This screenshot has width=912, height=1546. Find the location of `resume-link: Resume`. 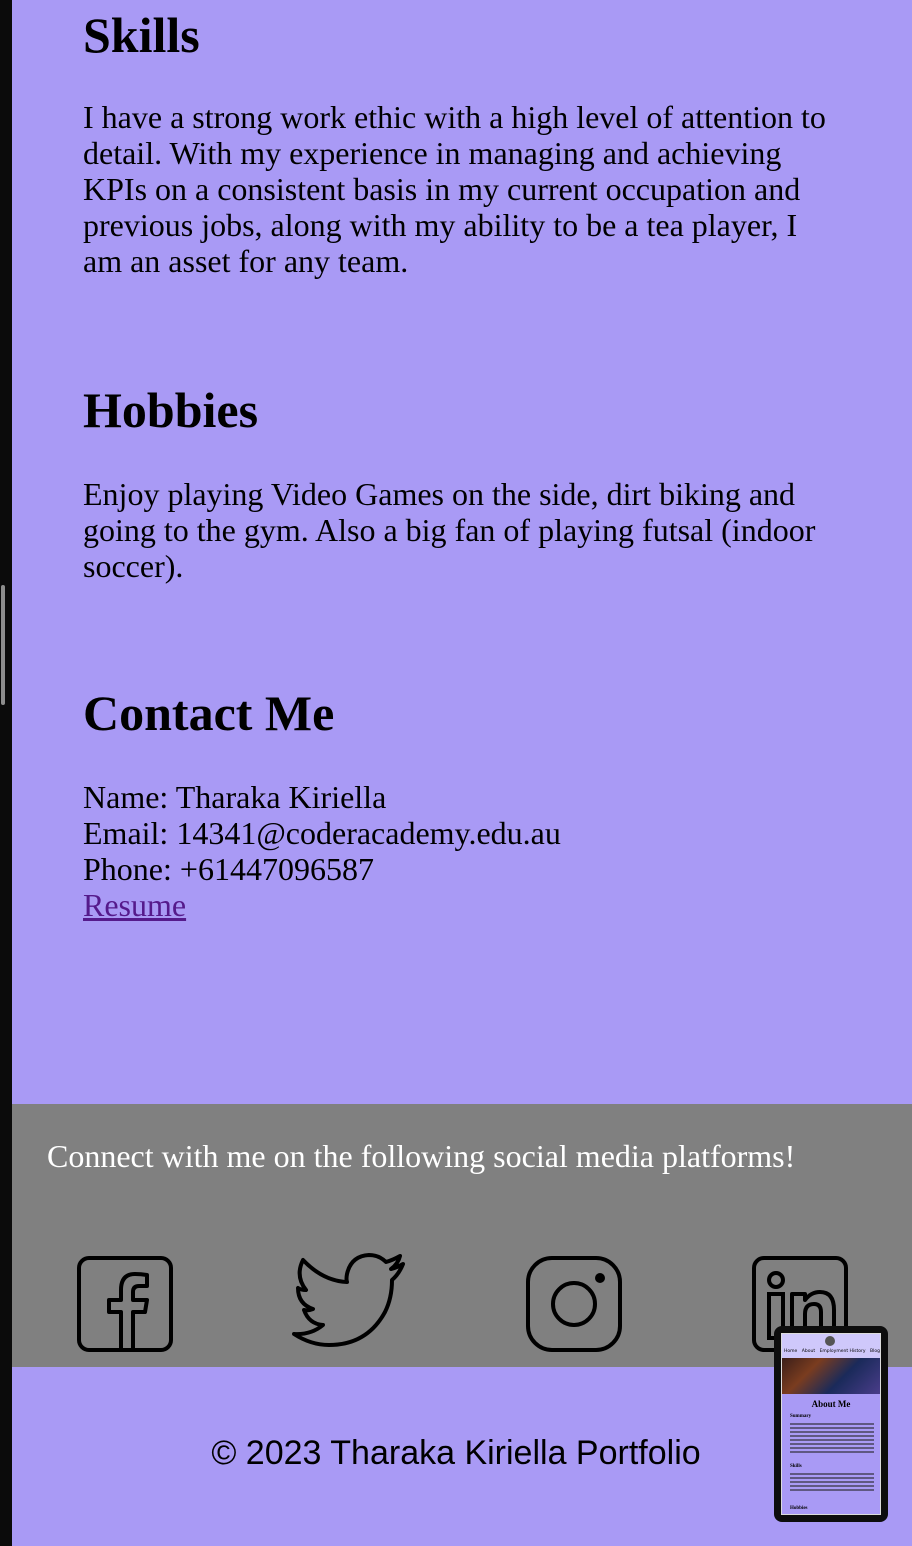

resume-link: Resume is located at coordinates (134, 905).